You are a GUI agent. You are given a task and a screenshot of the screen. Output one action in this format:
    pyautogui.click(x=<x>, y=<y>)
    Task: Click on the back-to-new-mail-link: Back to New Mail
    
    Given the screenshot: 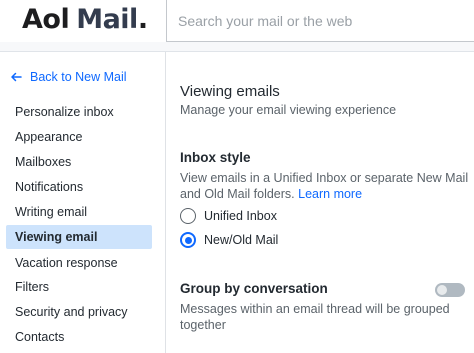 What is the action you would take?
    pyautogui.click(x=68, y=77)
    